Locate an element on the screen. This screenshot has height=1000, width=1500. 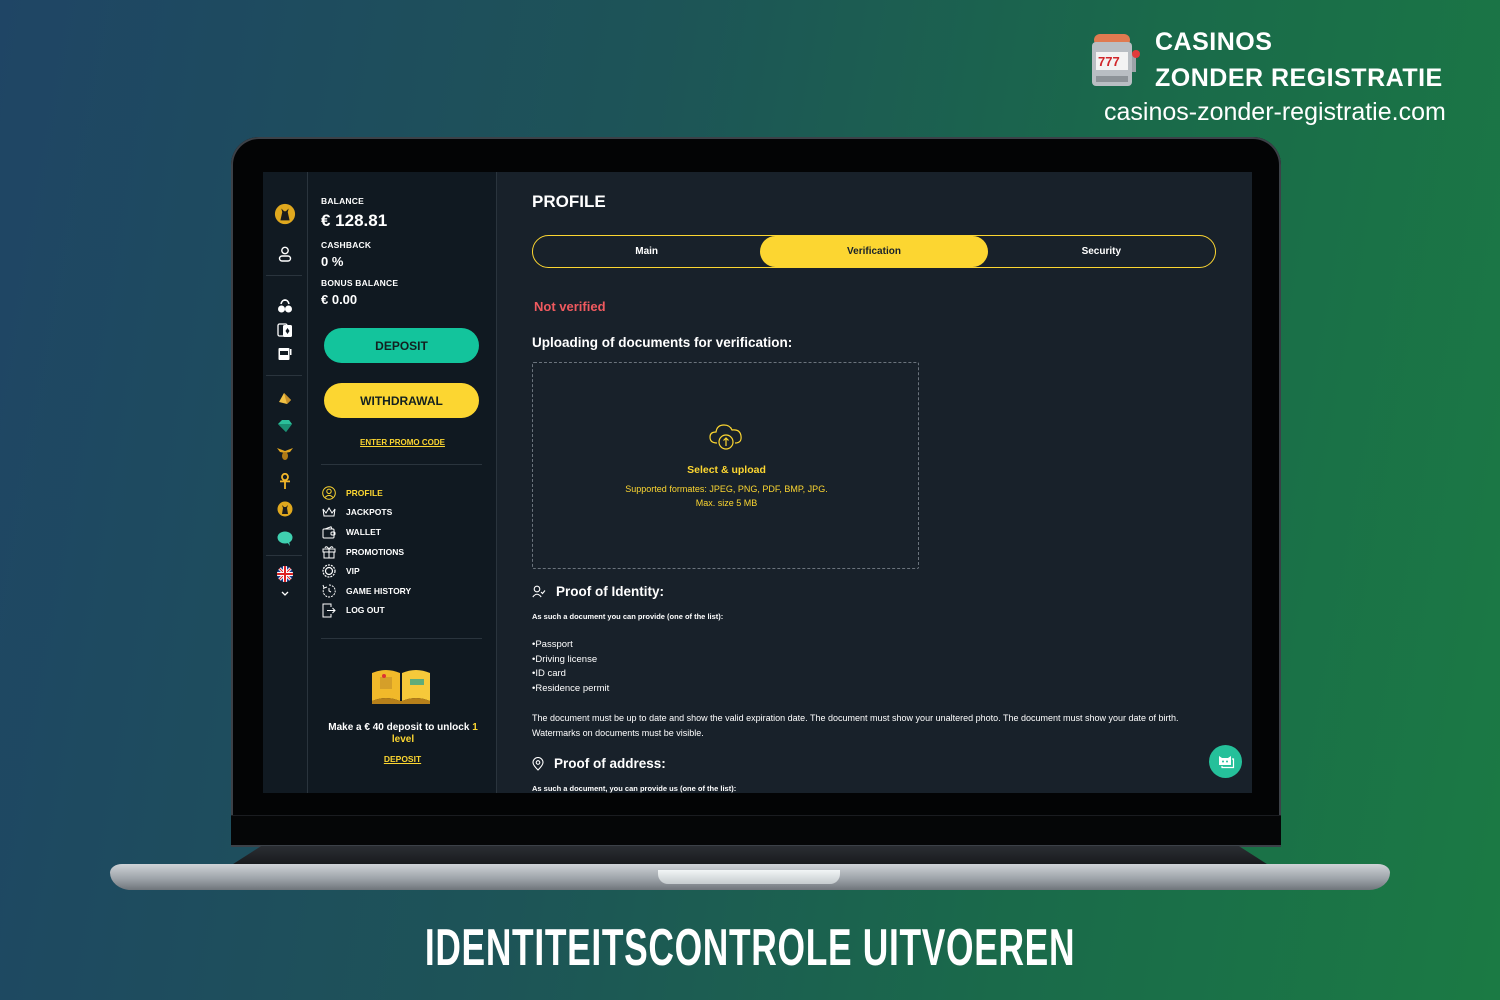
vip-badge-icon is located at coordinates (329, 571).